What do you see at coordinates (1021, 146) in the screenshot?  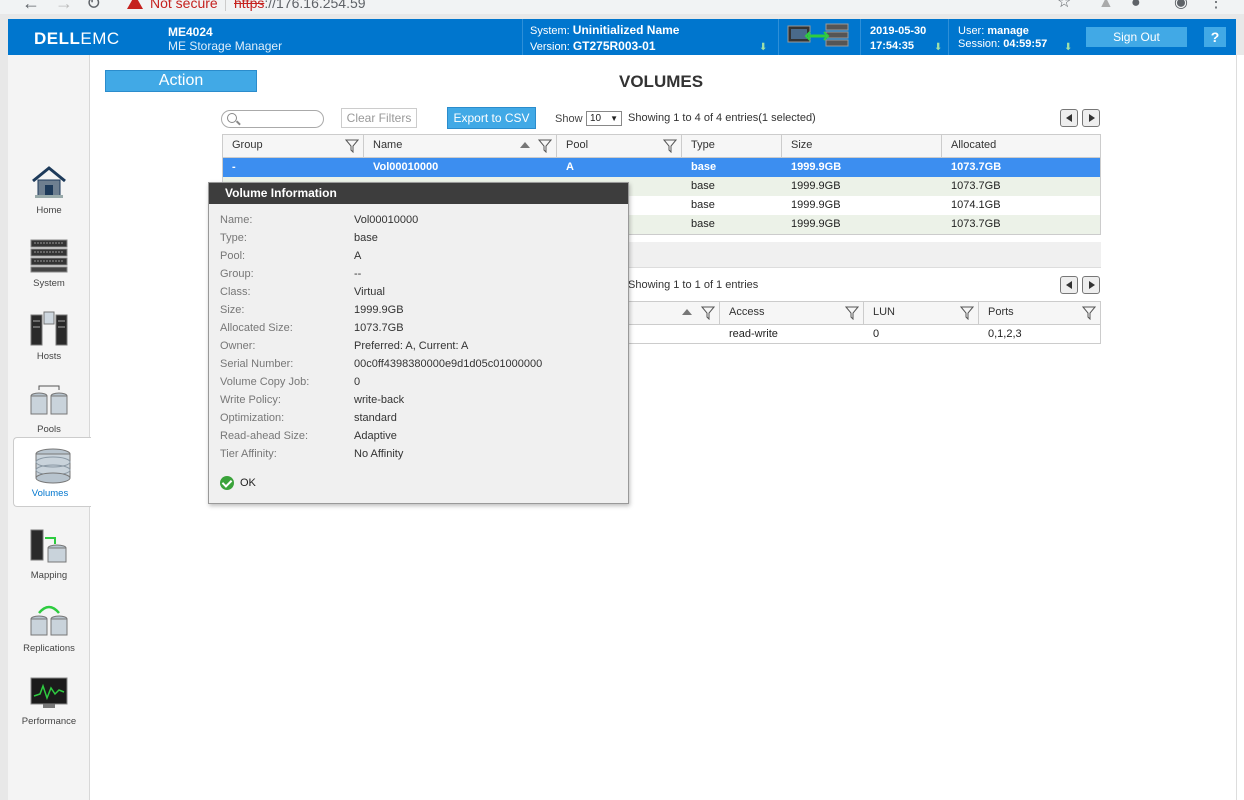 I see `col-header-allocated: Allocated` at bounding box center [1021, 146].